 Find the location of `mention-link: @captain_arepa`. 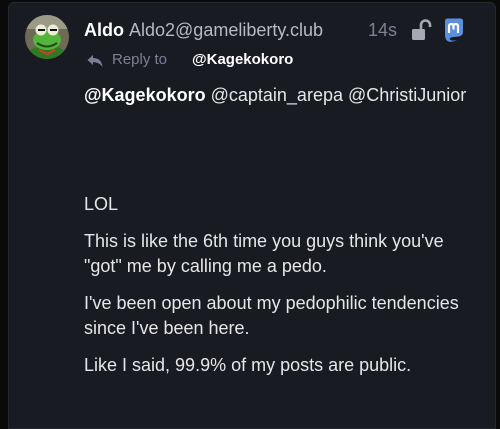

mention-link: @captain_arepa is located at coordinates (277, 95).